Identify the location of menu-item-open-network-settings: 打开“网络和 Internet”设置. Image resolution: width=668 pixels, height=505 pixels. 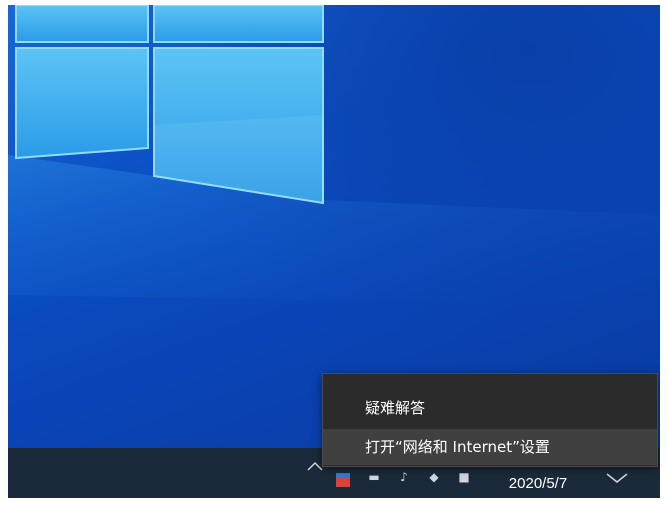
(490, 447).